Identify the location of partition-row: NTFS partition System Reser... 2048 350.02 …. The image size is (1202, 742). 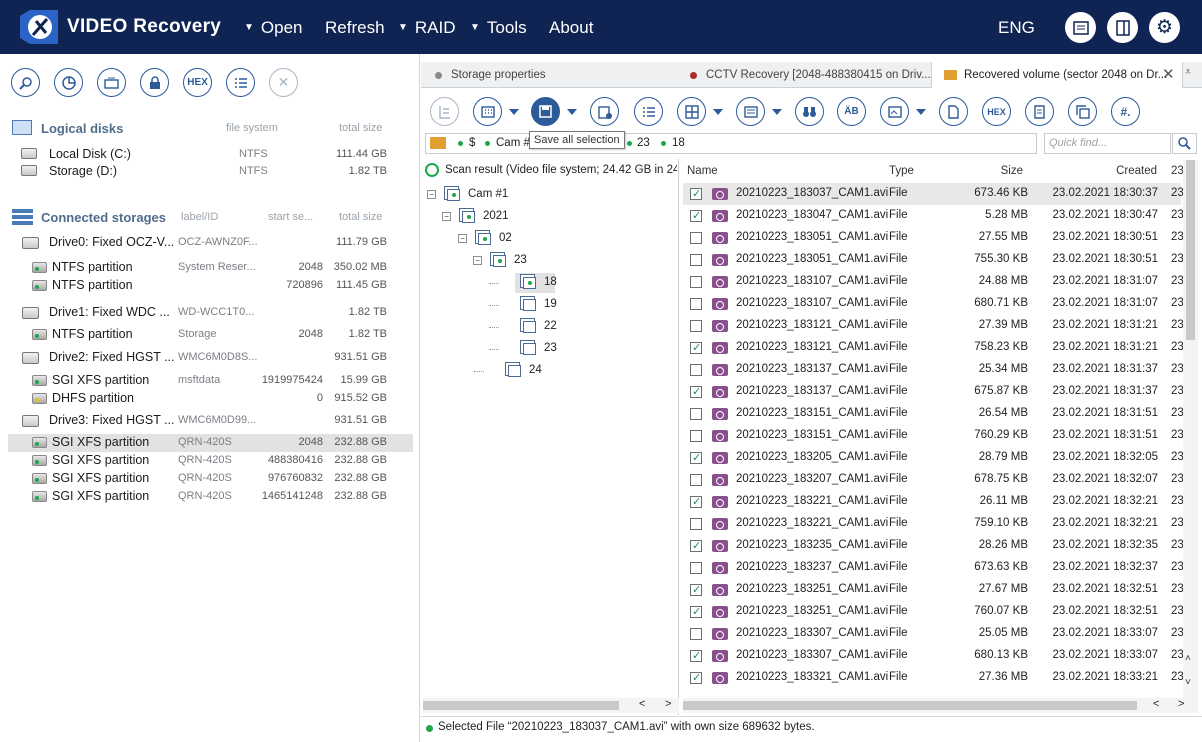
(210, 268).